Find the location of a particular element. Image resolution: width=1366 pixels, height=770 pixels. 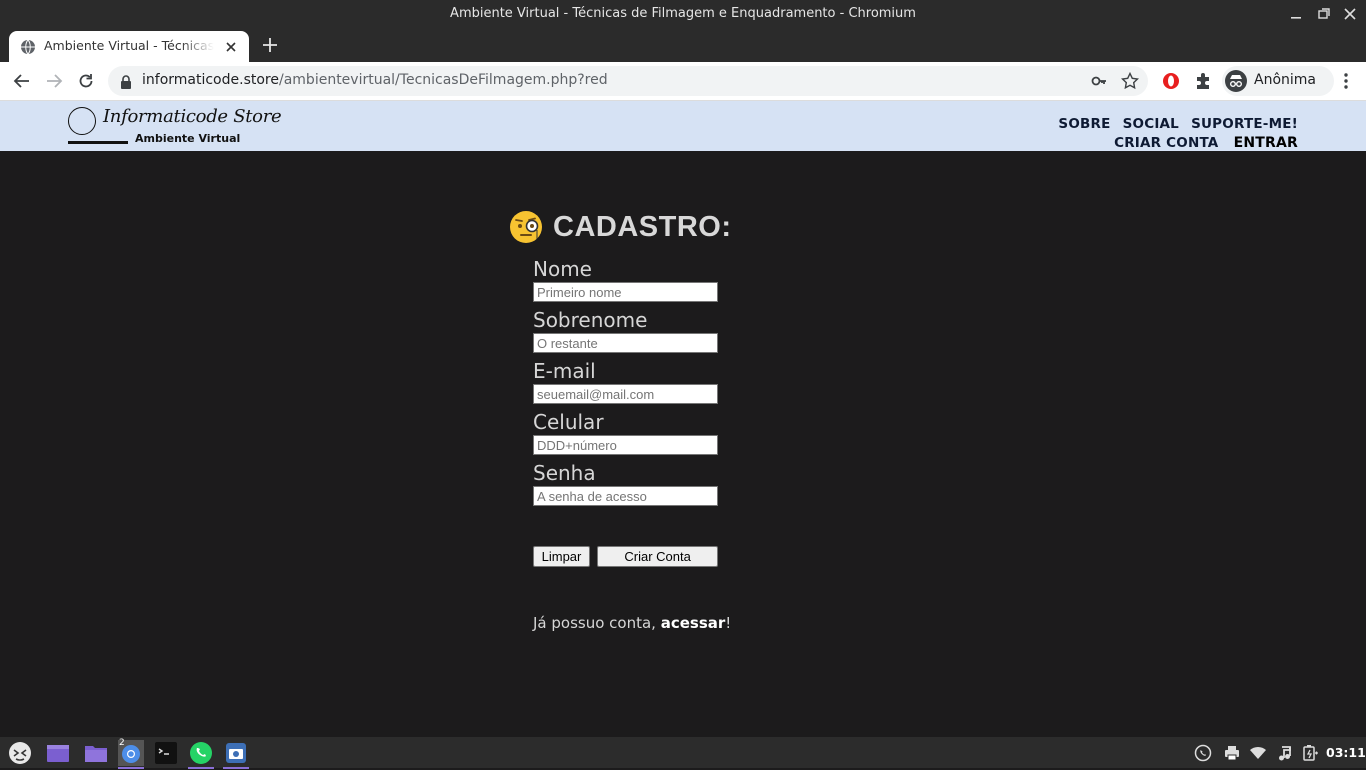

login-prompt: Já possuo conta, acessar! is located at coordinates (632, 623).